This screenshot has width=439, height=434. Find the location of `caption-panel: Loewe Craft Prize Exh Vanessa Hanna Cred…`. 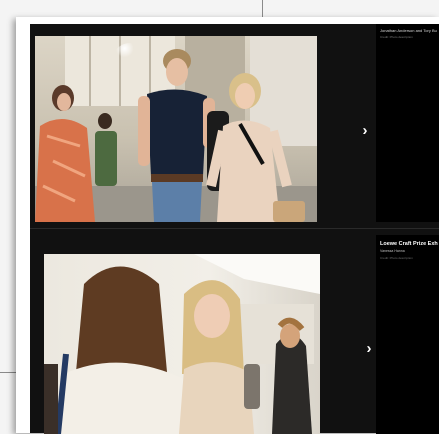

caption-panel: Loewe Craft Prize Exh Vanessa Hanna Cred… is located at coordinates (407, 334).